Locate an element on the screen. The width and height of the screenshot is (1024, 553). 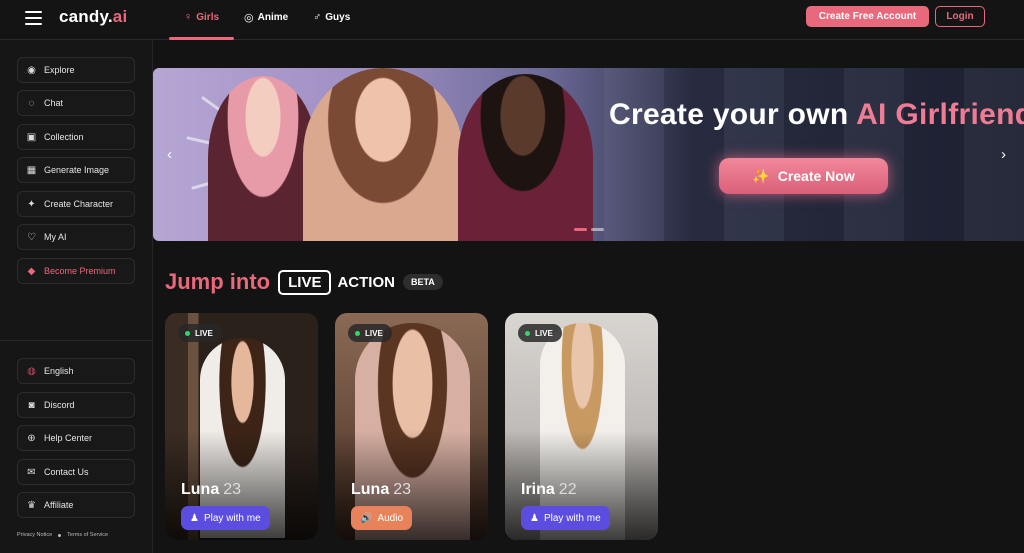
anime-icon: ◎ is located at coordinates (249, 18).